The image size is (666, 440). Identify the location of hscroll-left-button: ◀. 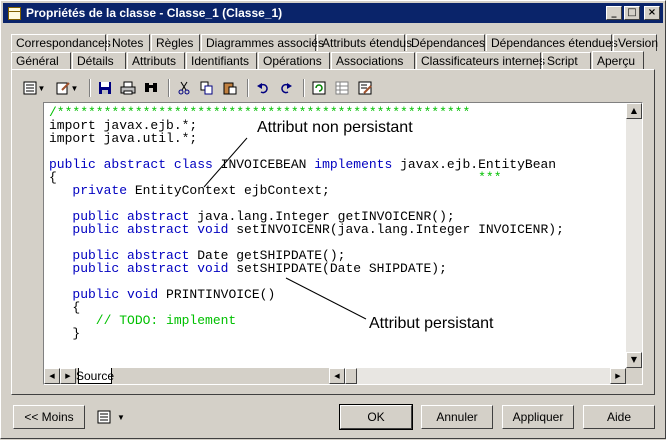
(337, 376).